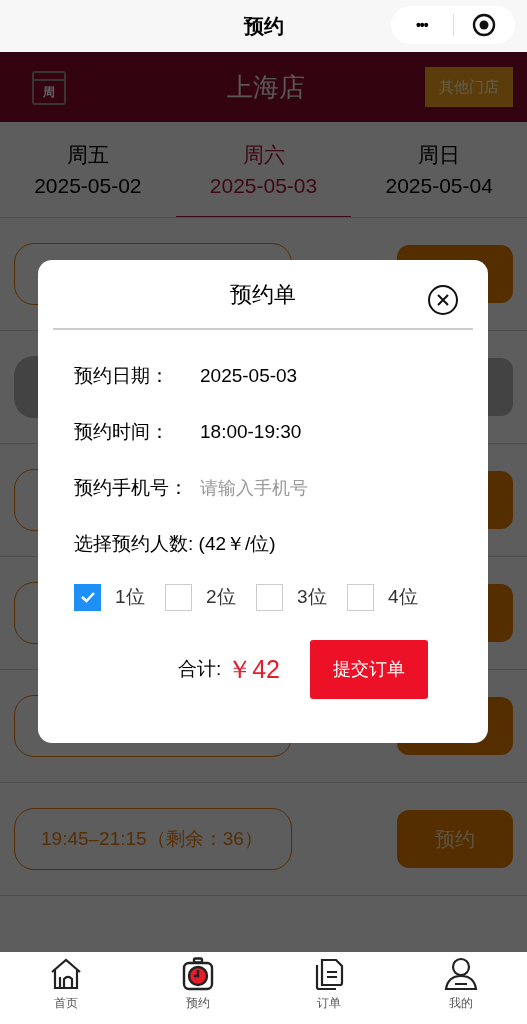  I want to click on more-button: •••, so click(422, 25).